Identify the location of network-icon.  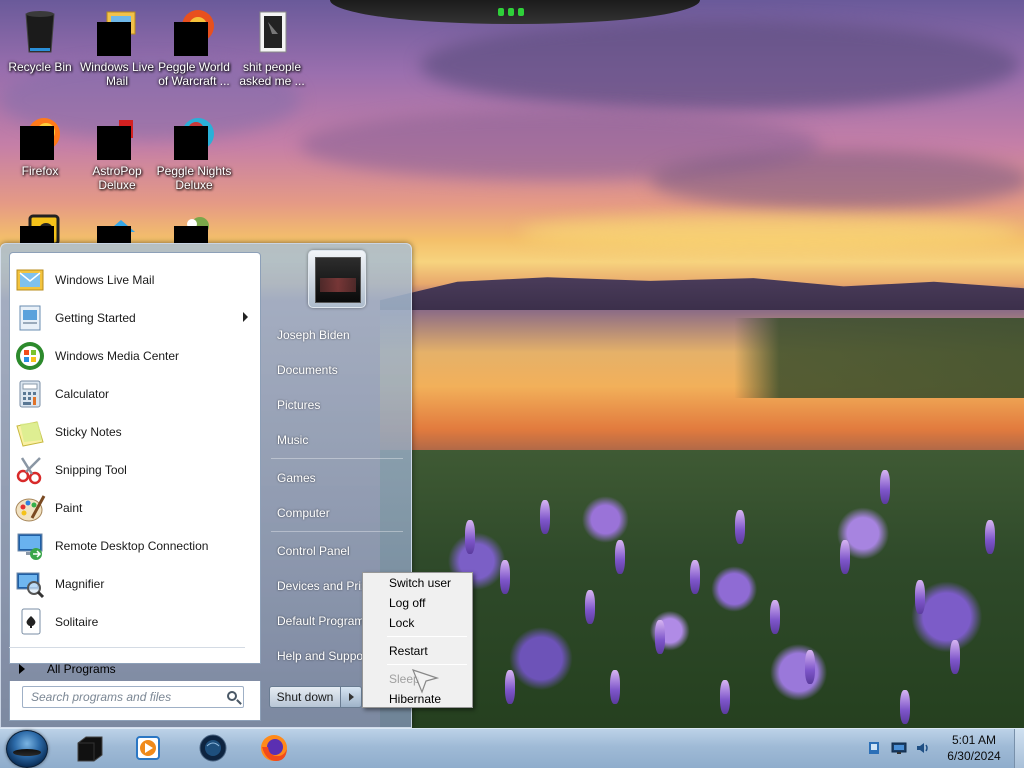
(899, 748).